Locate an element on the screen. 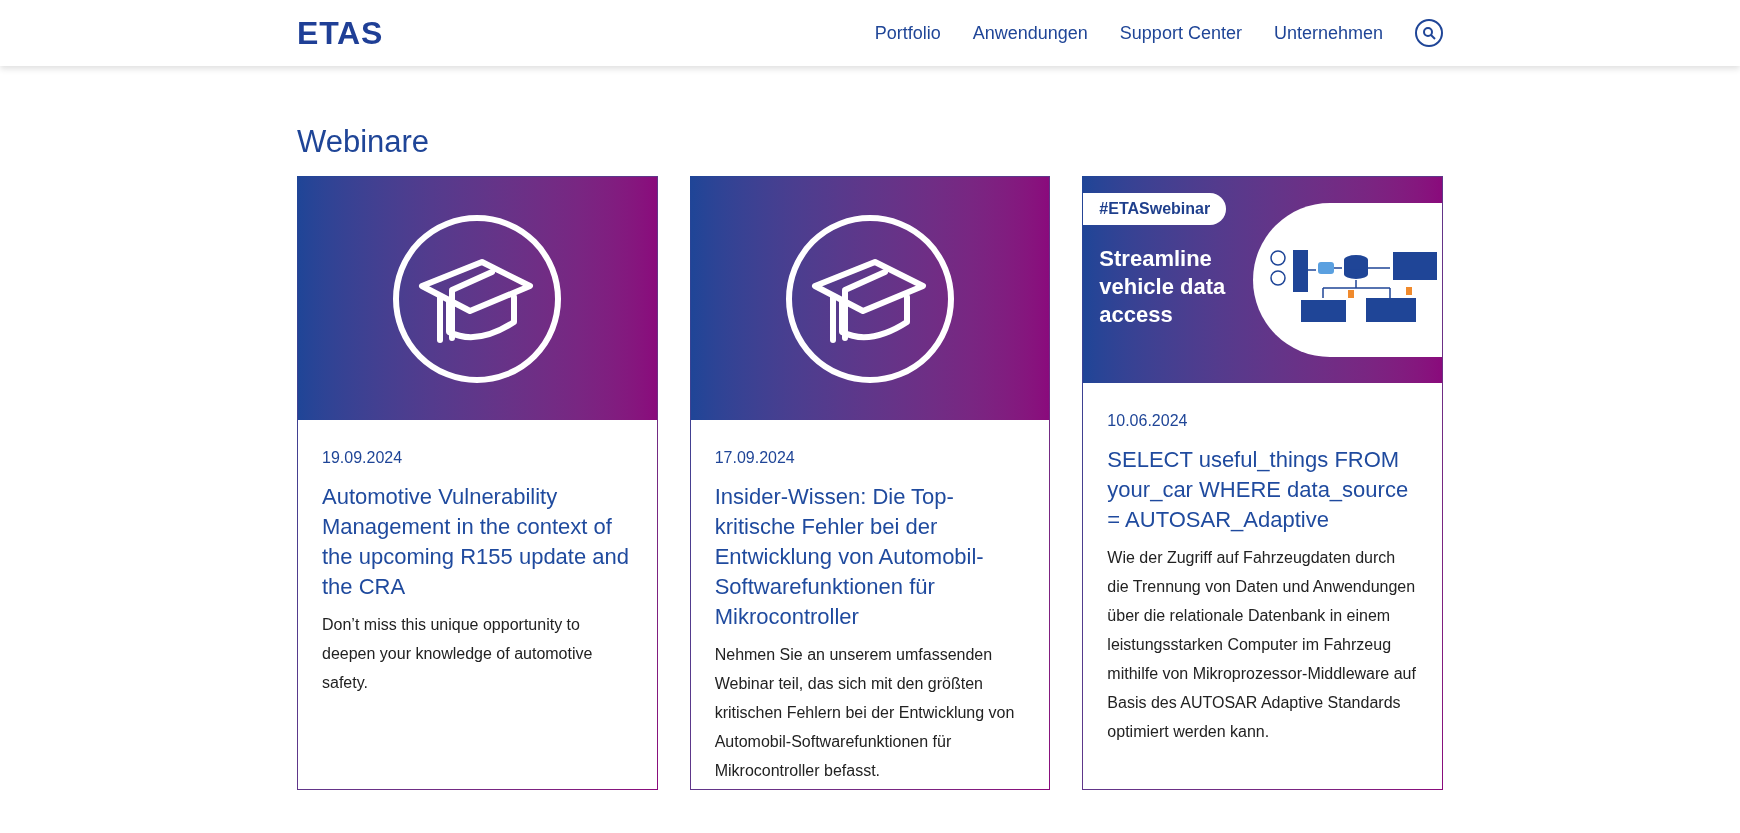 This screenshot has width=1740, height=833. card-description: Wie der Zugriff auf Fahrzeugdaten durch die Trennung von Daten und Anwendungen über die relationale Datenbank in einem leistungsstarken Computer im Fahrzeug mithilfe von Mikroprozessor-Middleware auf Basis des AUTOSAR Adaptive Standards optimiert werden kann. is located at coordinates (1262, 645).